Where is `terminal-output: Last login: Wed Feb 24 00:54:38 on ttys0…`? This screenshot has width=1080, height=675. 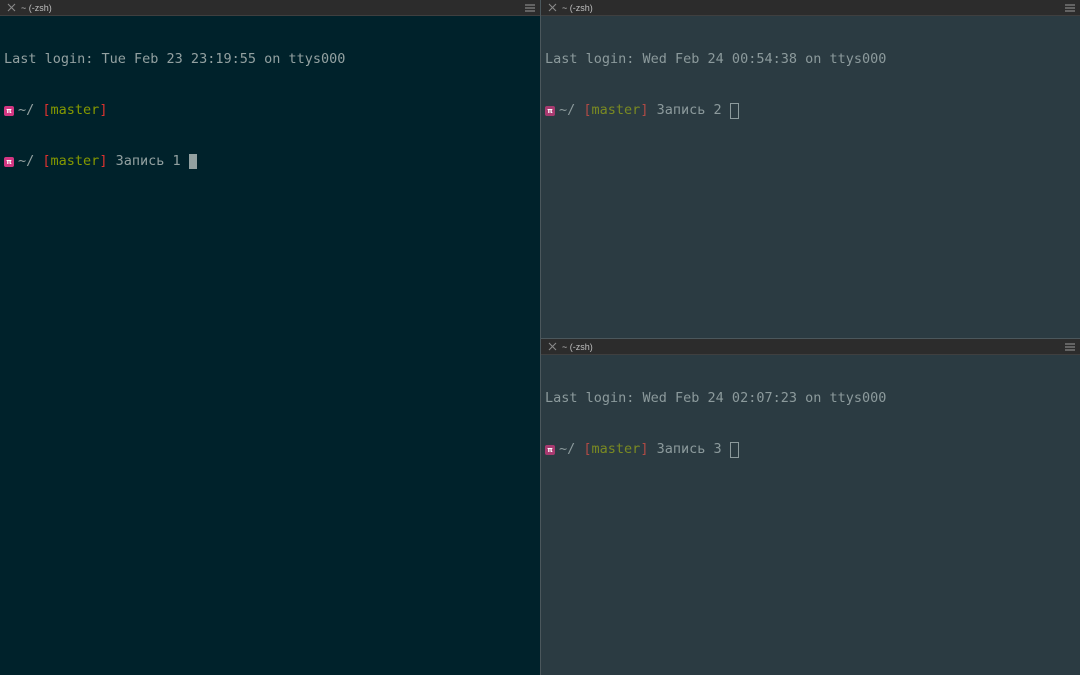 terminal-output: Last login: Wed Feb 24 00:54:38 on ttys0… is located at coordinates (810, 84).